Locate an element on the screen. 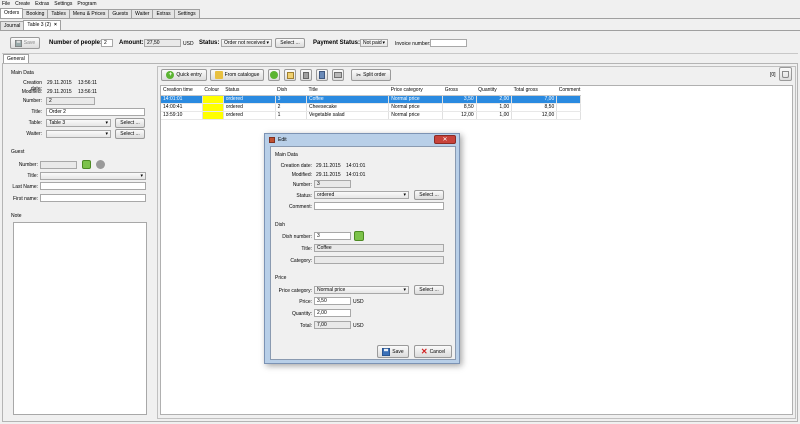 The width and height of the screenshot is (800, 424). guest-lastname-input is located at coordinates (93, 186).